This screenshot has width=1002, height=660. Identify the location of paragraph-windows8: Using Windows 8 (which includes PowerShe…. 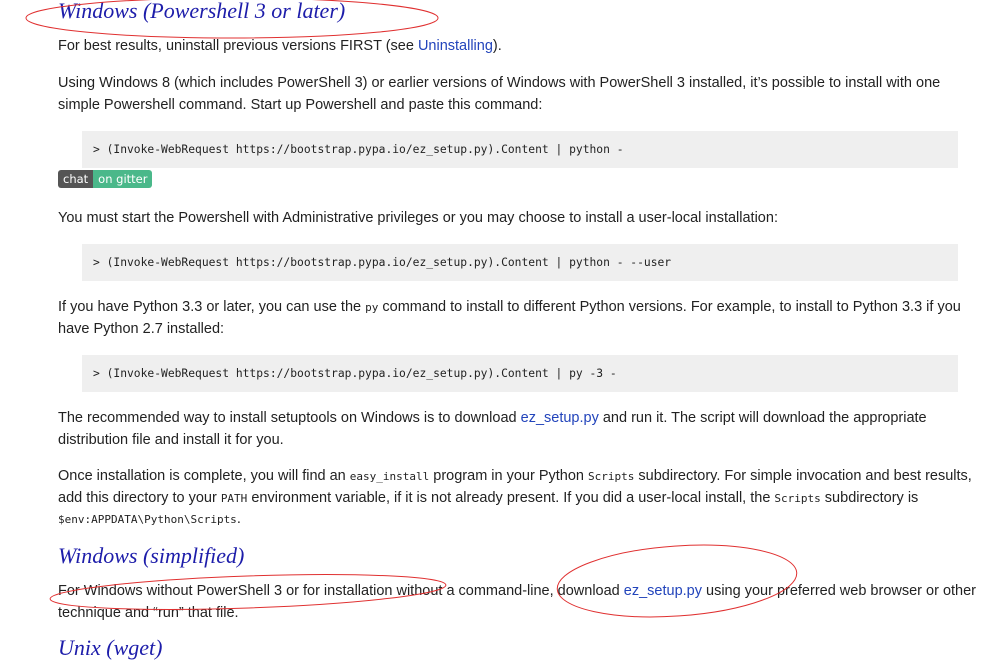
(499, 94).